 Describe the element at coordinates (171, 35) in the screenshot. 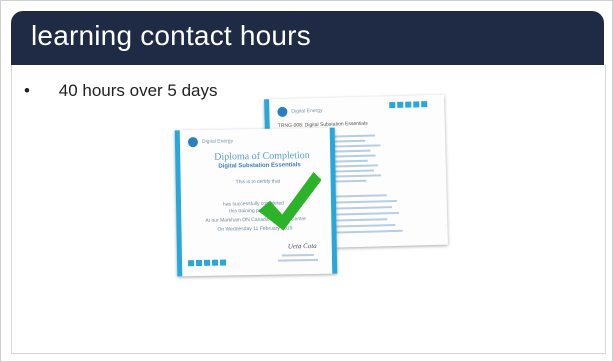

I see `slide-title: learning contact hours` at that location.